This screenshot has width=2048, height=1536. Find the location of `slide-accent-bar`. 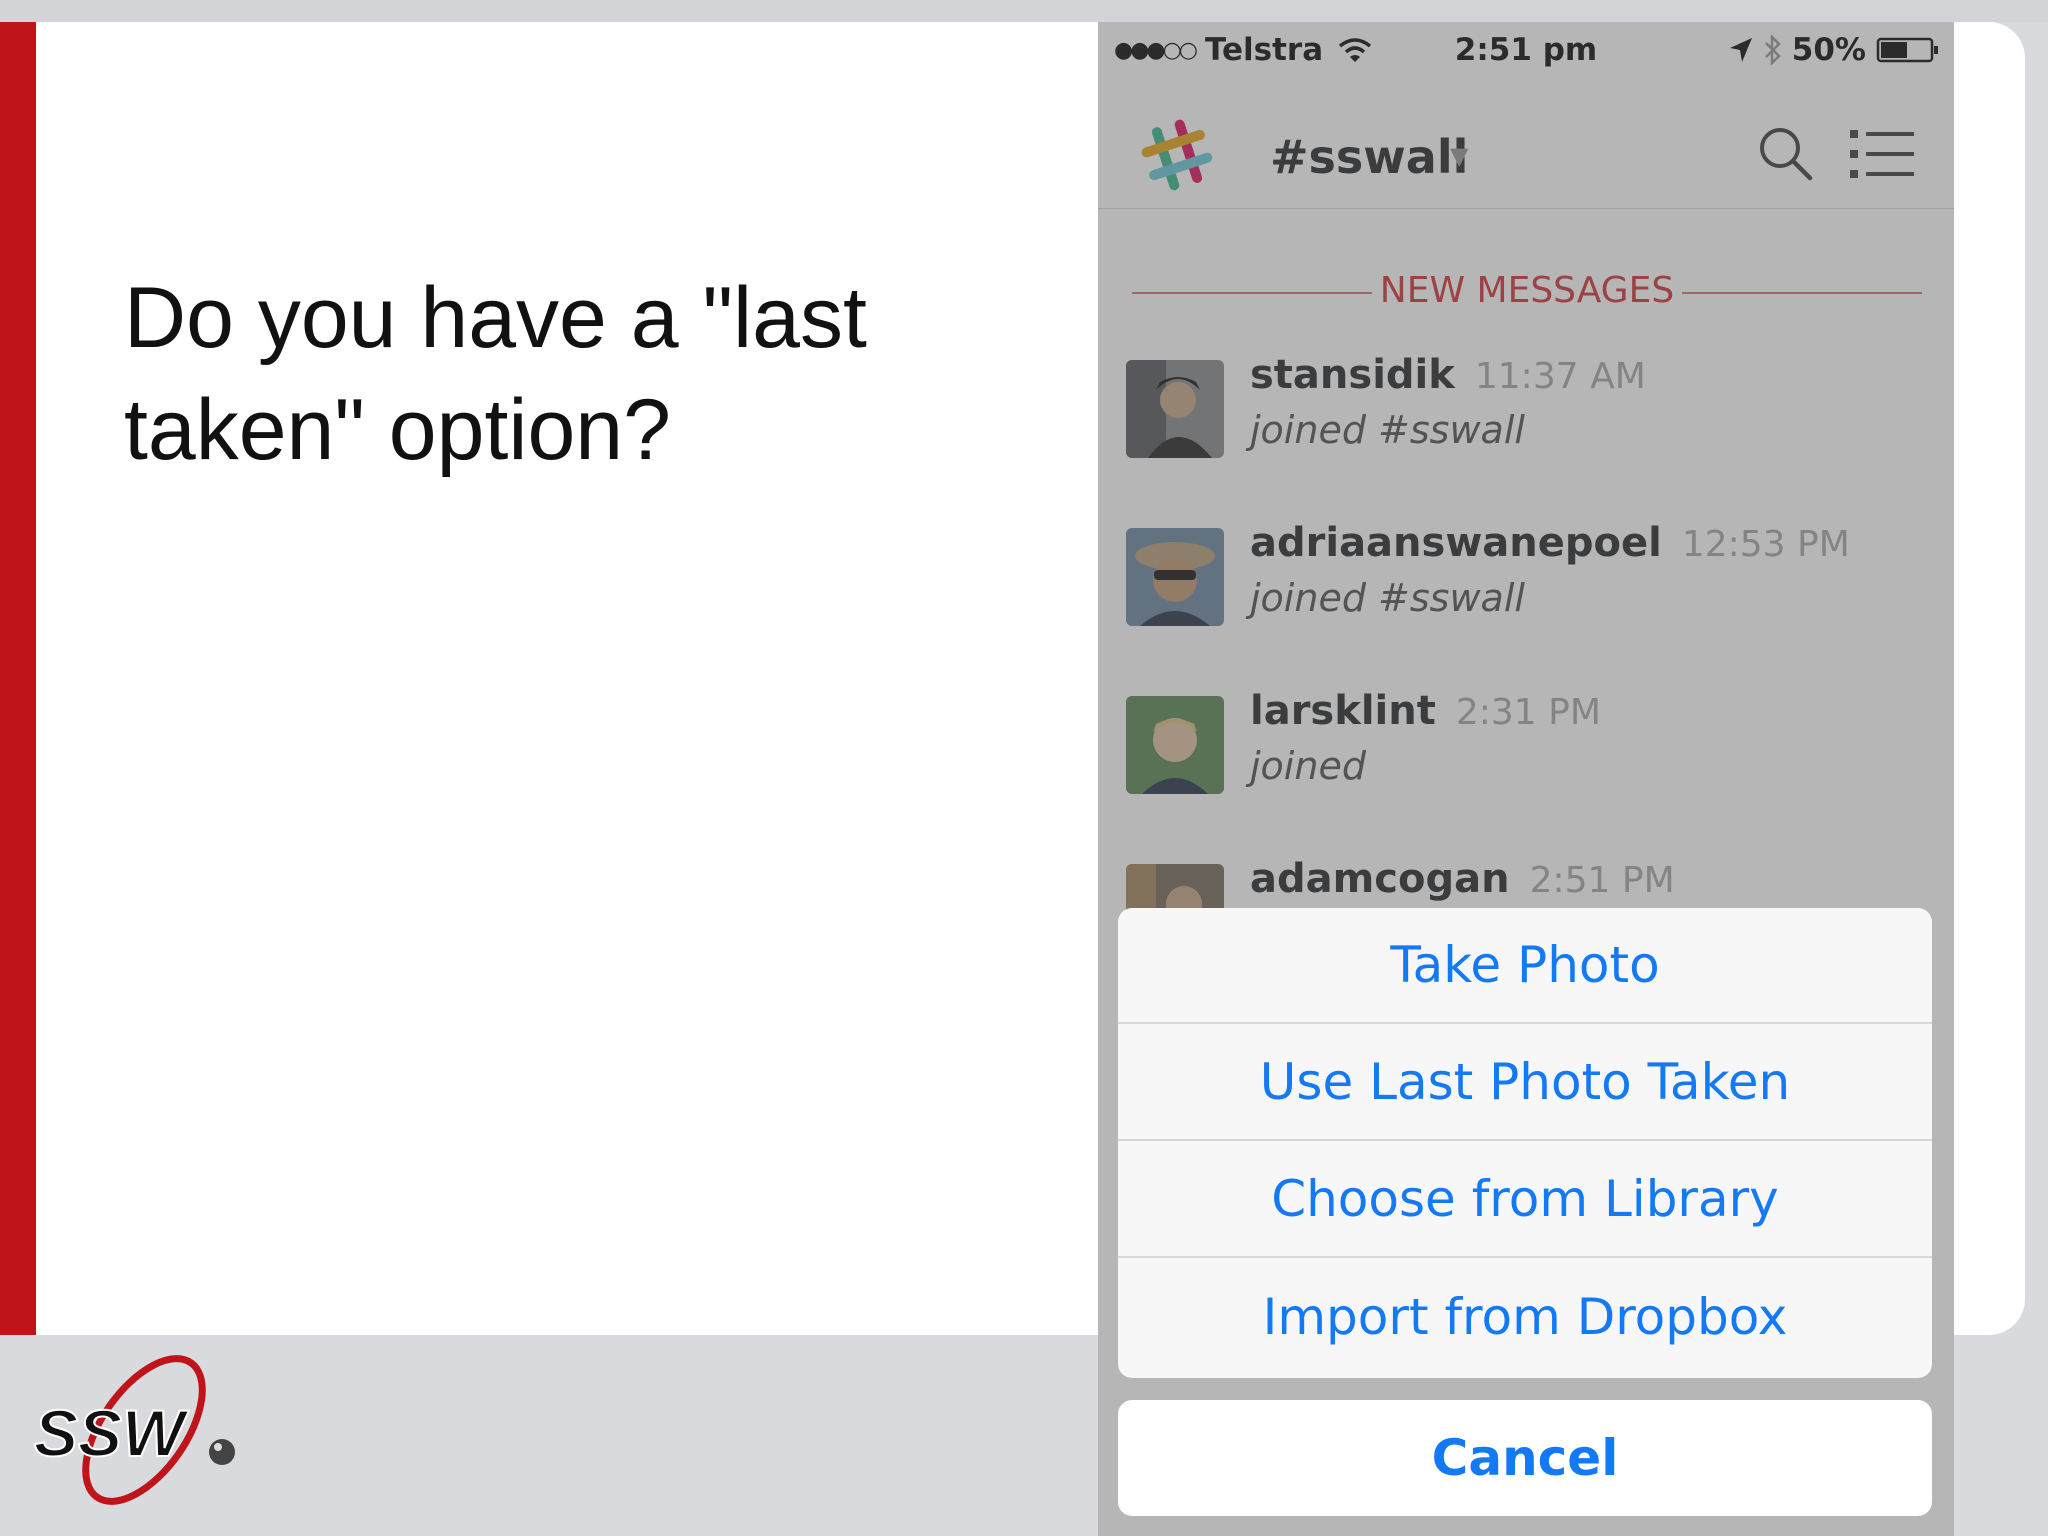

slide-accent-bar is located at coordinates (18, 678).